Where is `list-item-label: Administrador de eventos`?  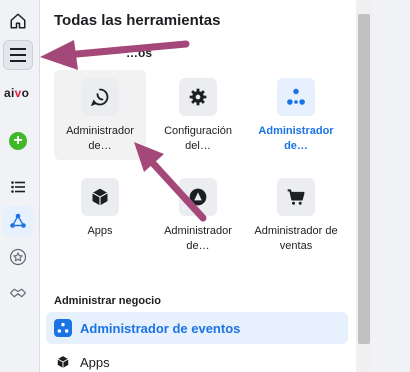 list-item-label: Administrador de eventos is located at coordinates (160, 328).